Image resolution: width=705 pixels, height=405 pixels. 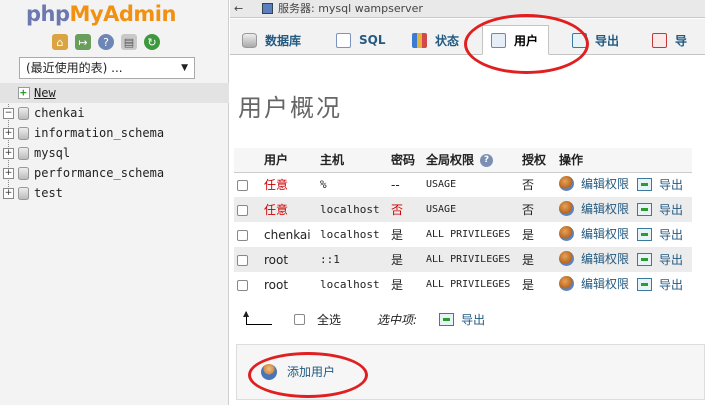 I want to click on phpmyadmin-logo: phpMyAdmin, so click(x=101, y=14).